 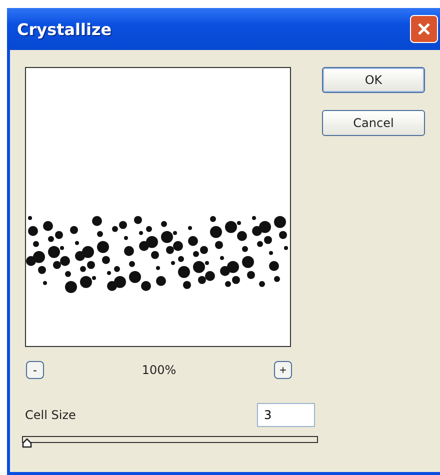 I want to click on cell-size-slider, so click(x=170, y=442).